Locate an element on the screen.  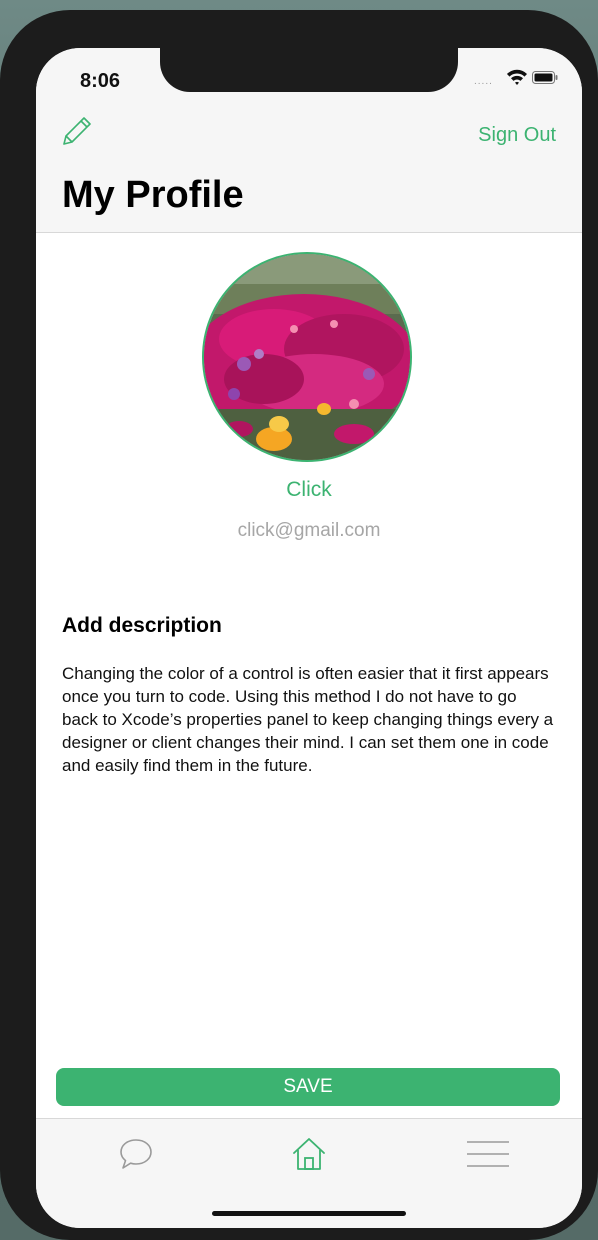
status-time: 8:06 is located at coordinates (100, 81).